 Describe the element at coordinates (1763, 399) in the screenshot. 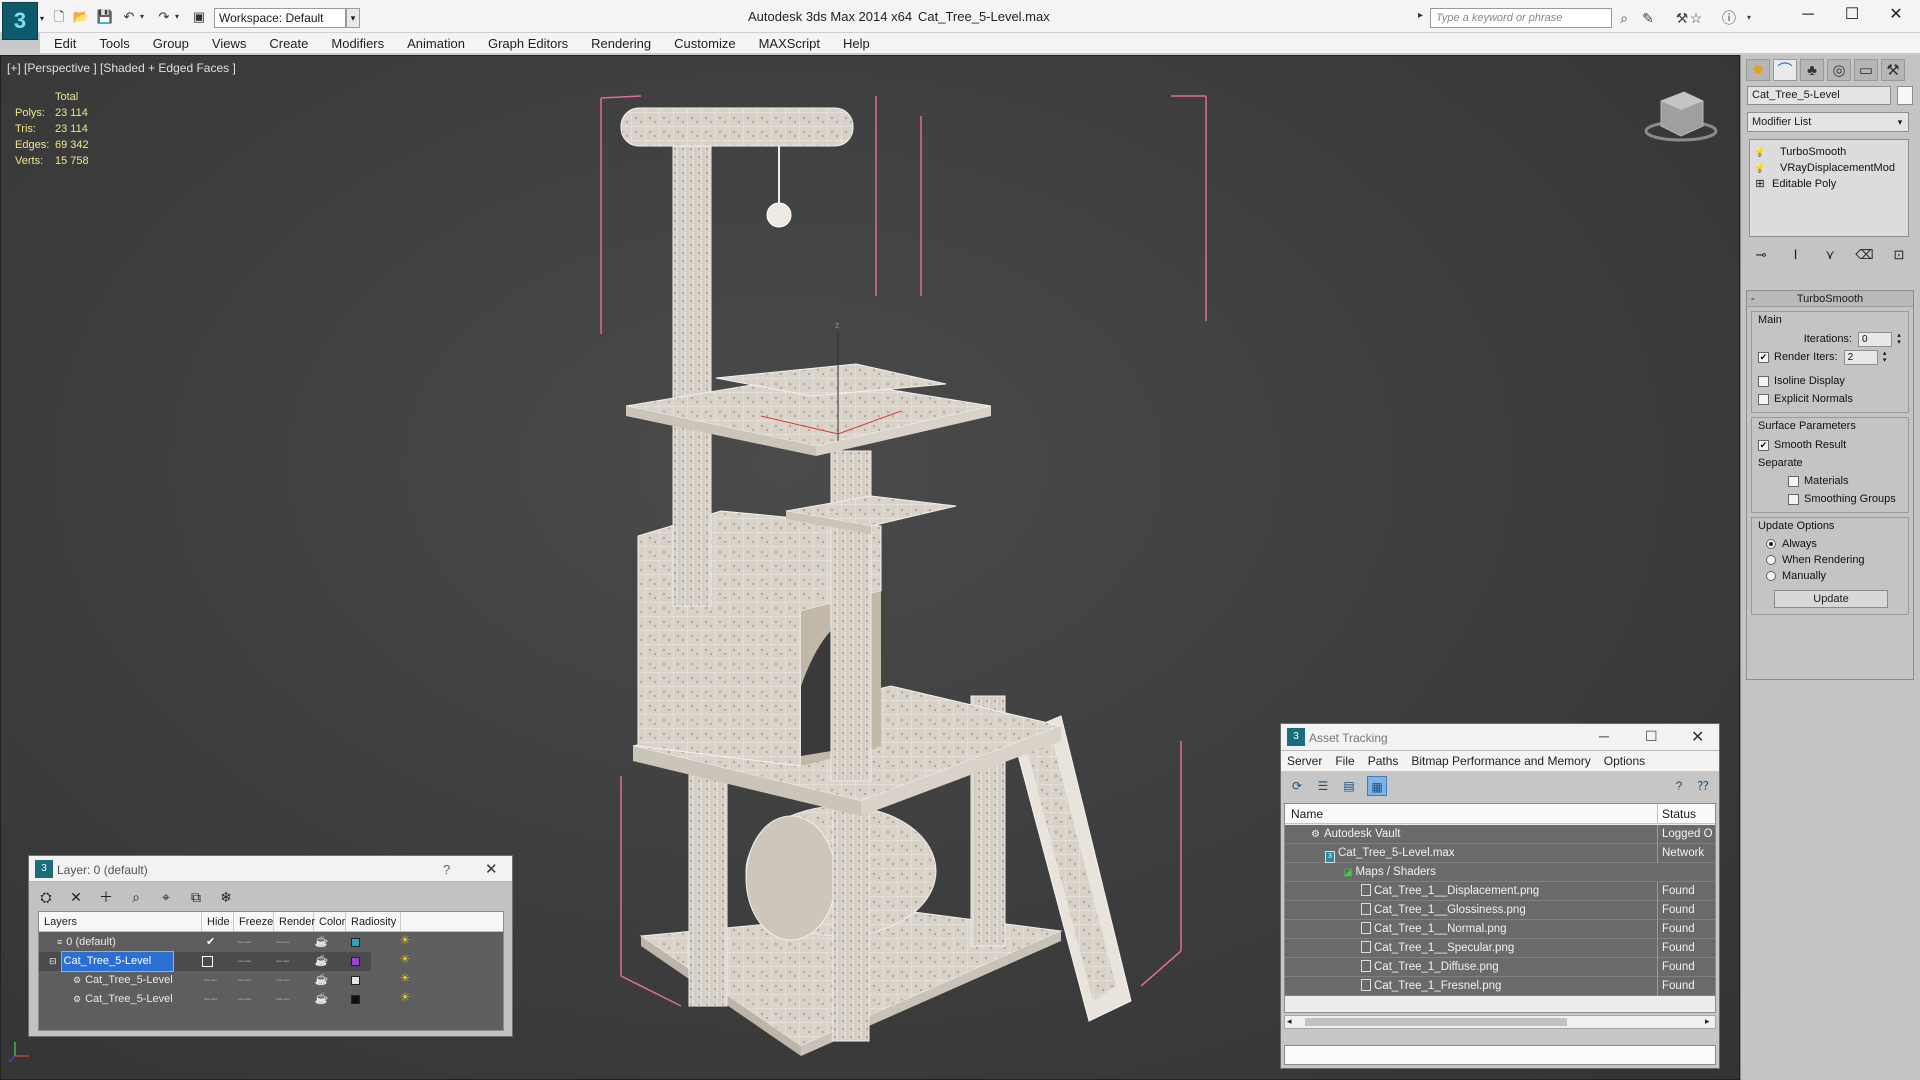

I see `explicit-normals-checkbox` at that location.